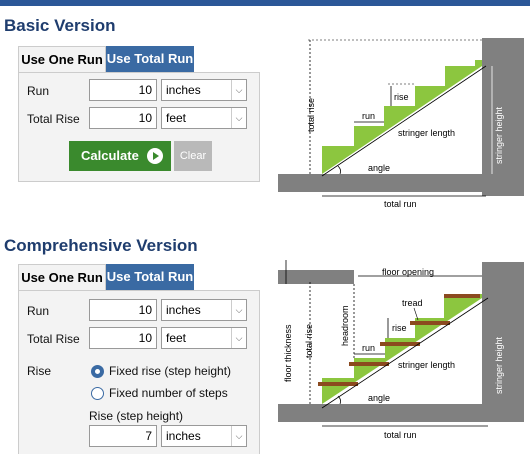 Image resolution: width=530 pixels, height=454 pixels. I want to click on basic-total-rise-label: Total Rise, so click(53, 119).